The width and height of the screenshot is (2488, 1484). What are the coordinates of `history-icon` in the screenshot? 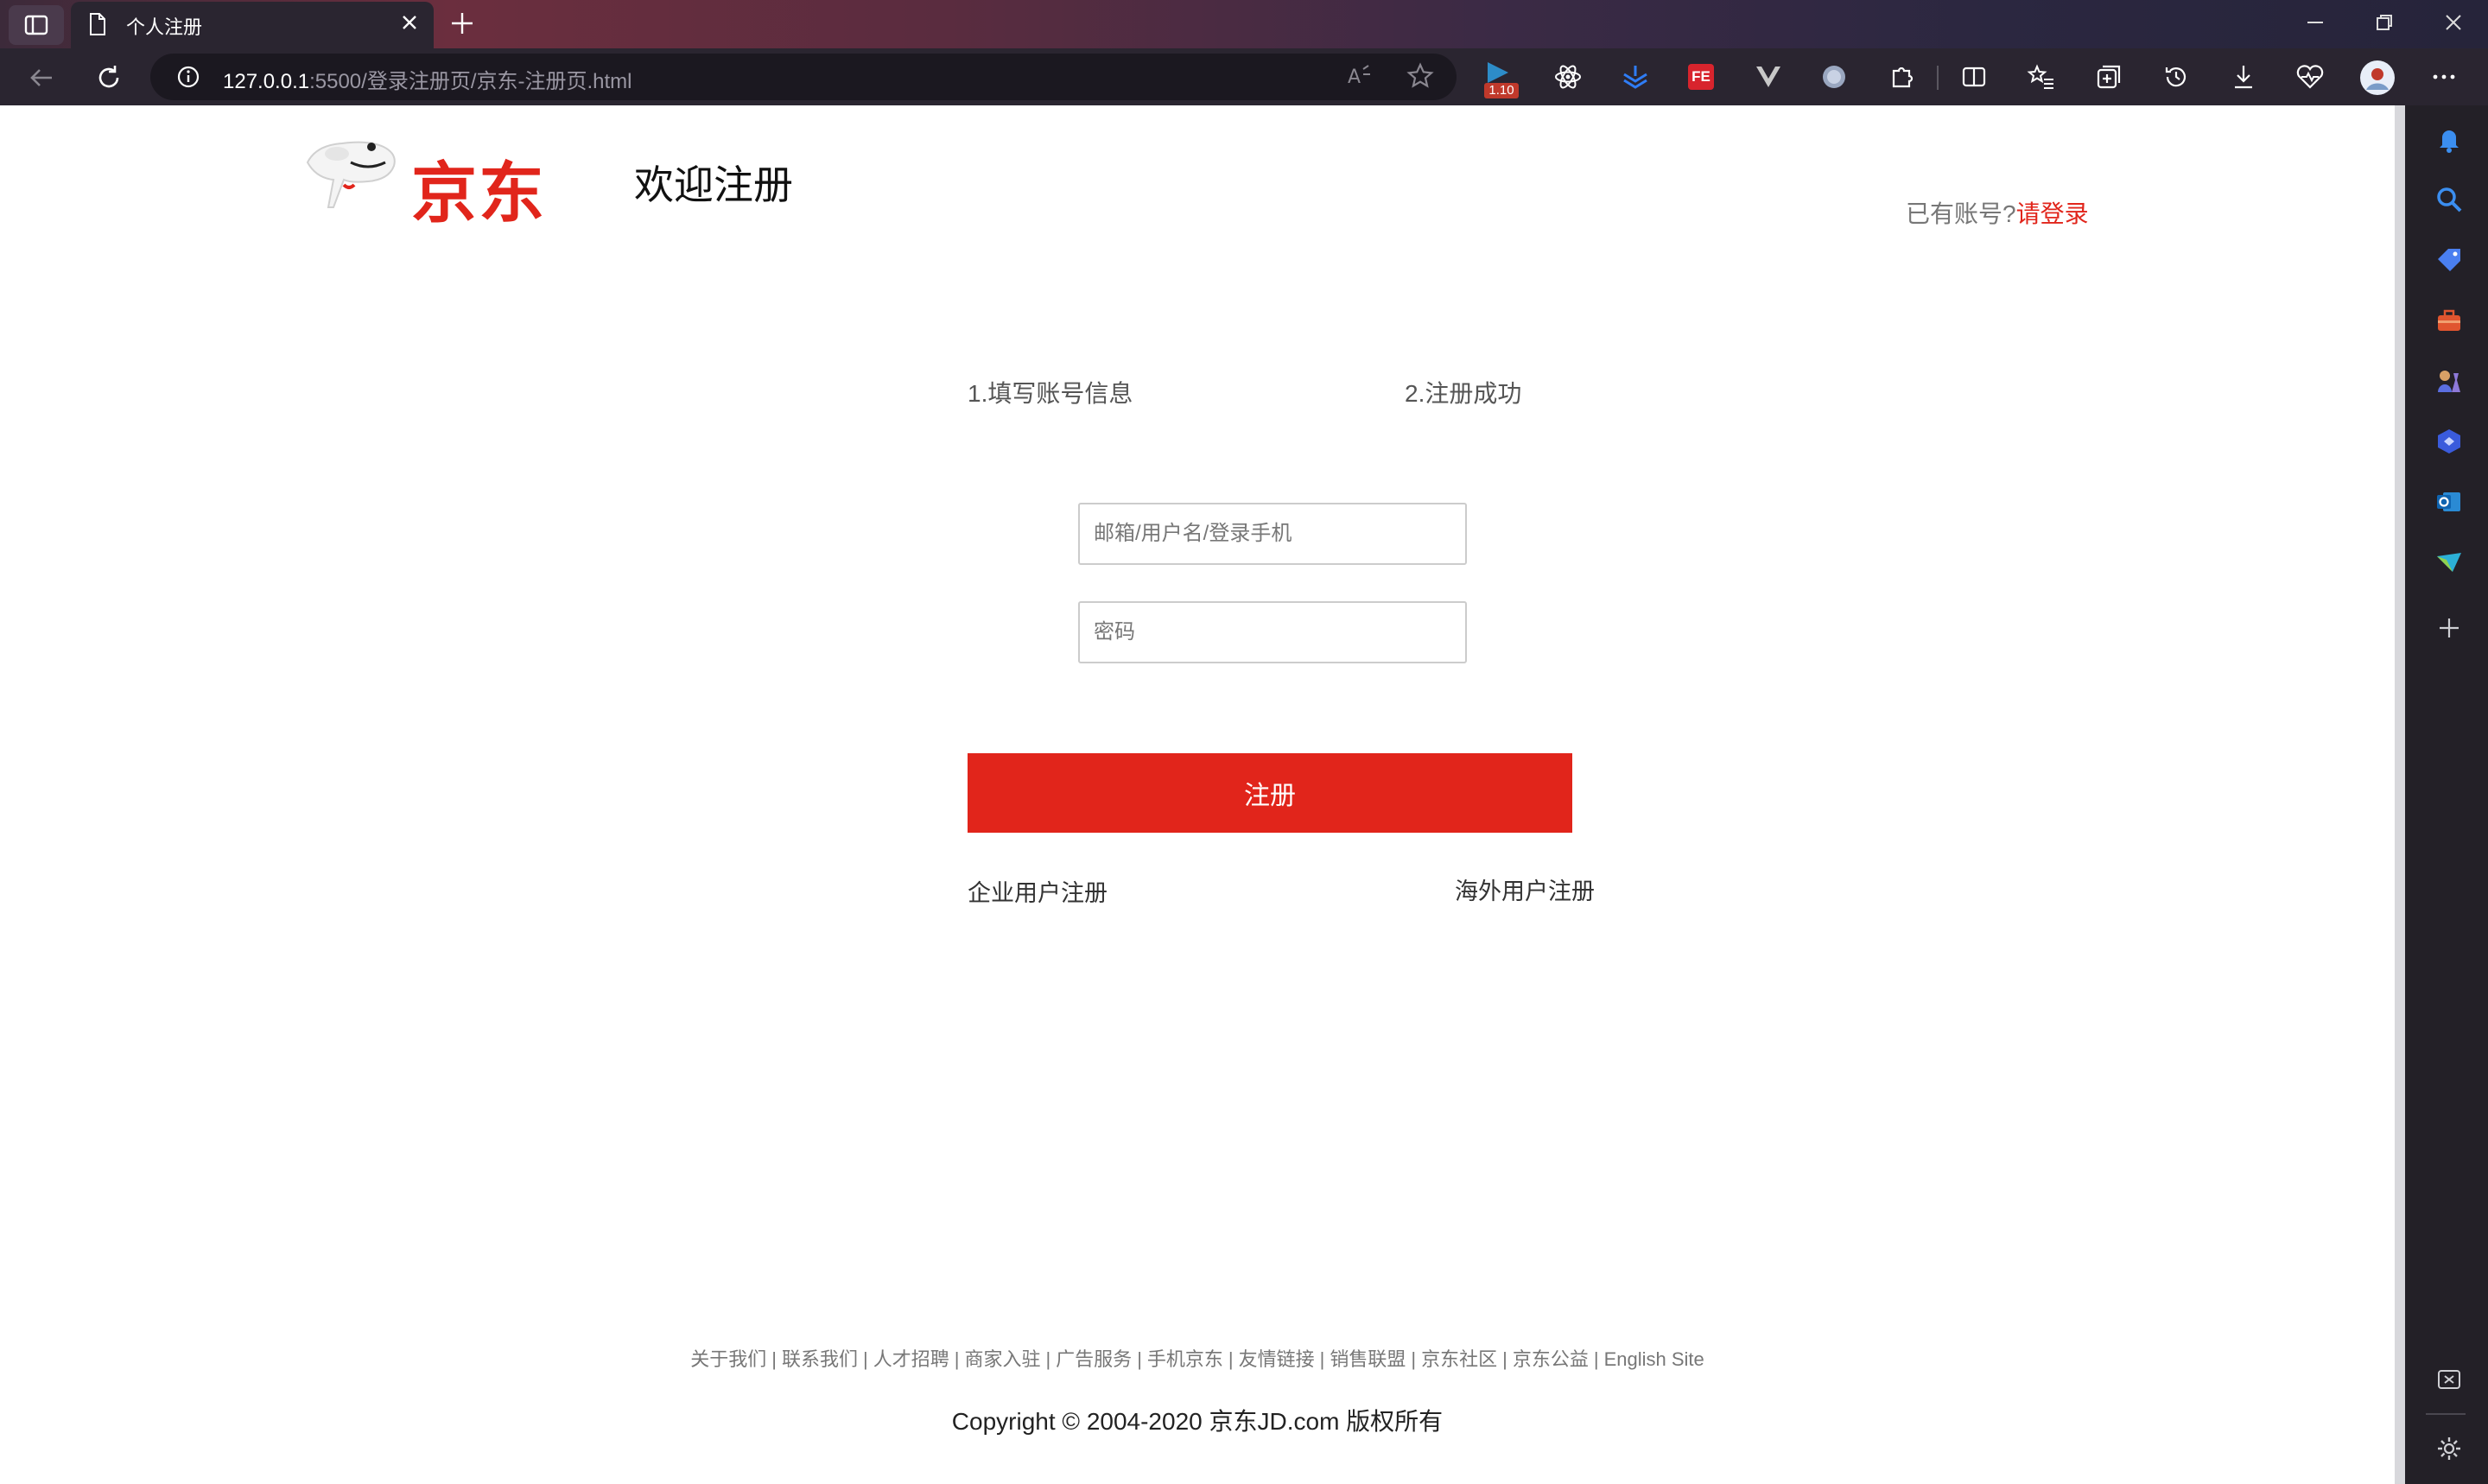 It's located at (2176, 77).